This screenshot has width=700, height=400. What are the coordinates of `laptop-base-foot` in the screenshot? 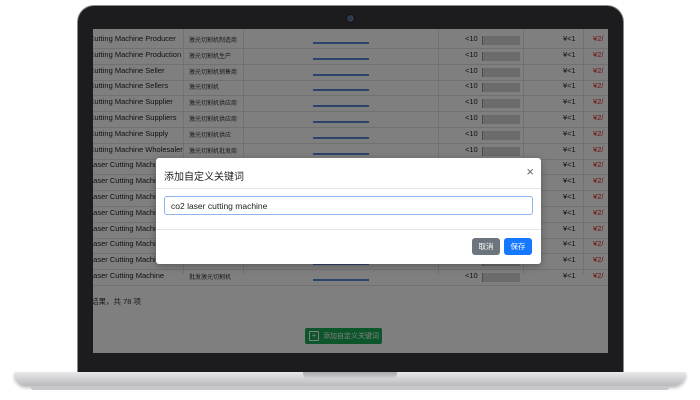 It's located at (350, 388).